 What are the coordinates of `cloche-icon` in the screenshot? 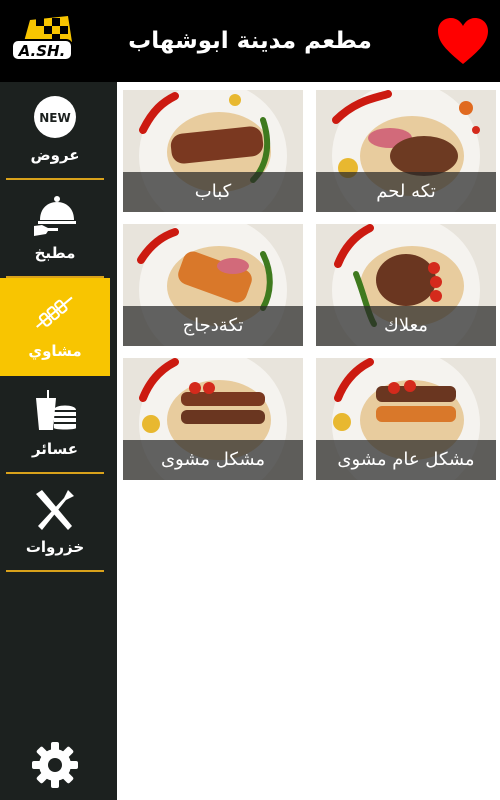 It's located at (55, 216).